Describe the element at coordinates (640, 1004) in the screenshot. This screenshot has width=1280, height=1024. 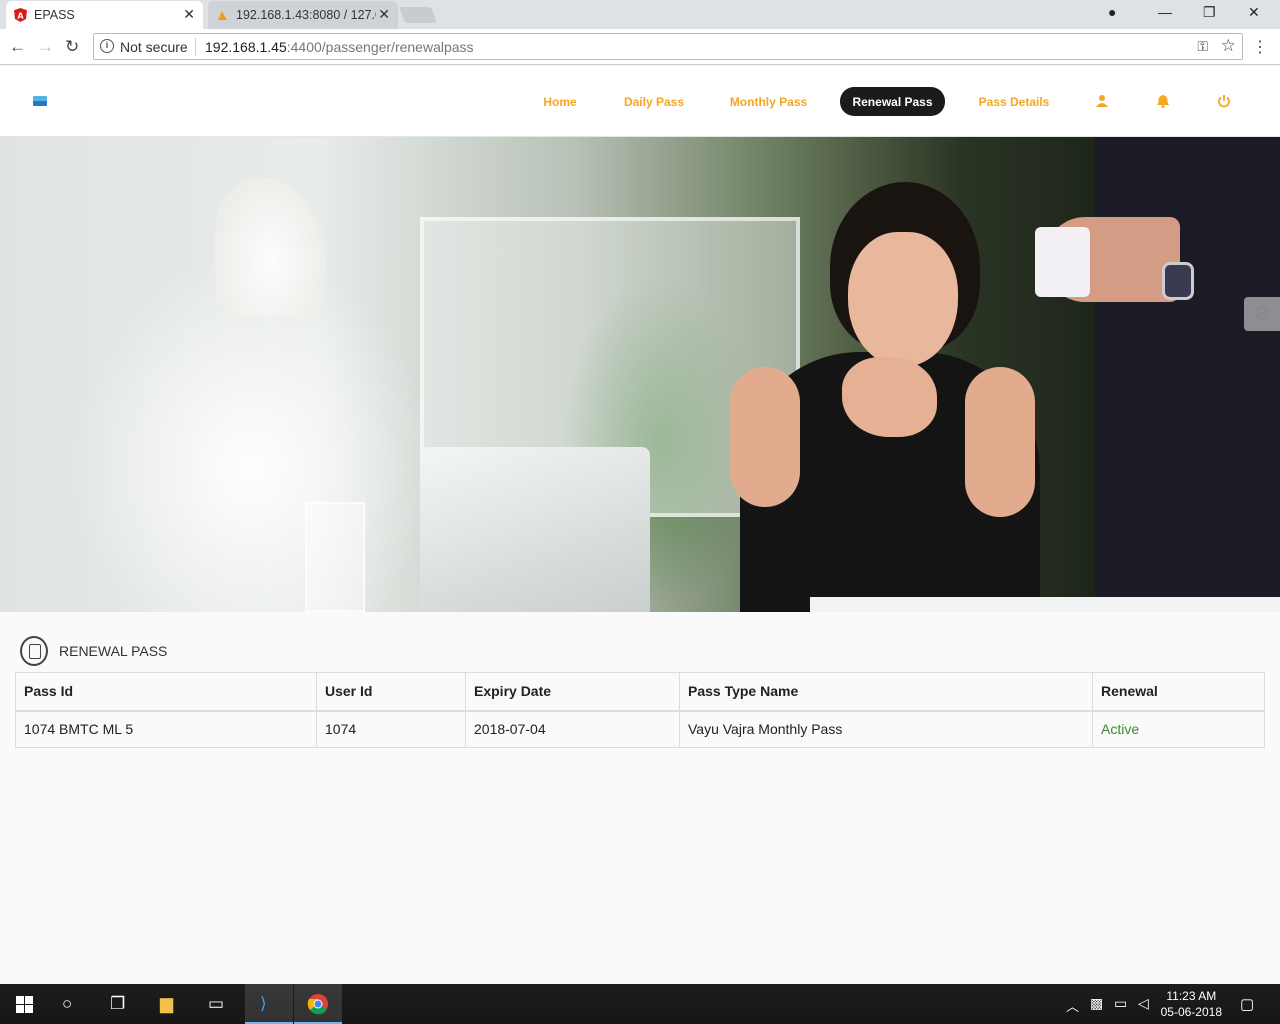
I see `taskbar: ○ ❐ ▆ ▭ ⟩ ︿ ▩ ▭ ◁ 11:23 AM 05-06-2018 ▢` at that location.